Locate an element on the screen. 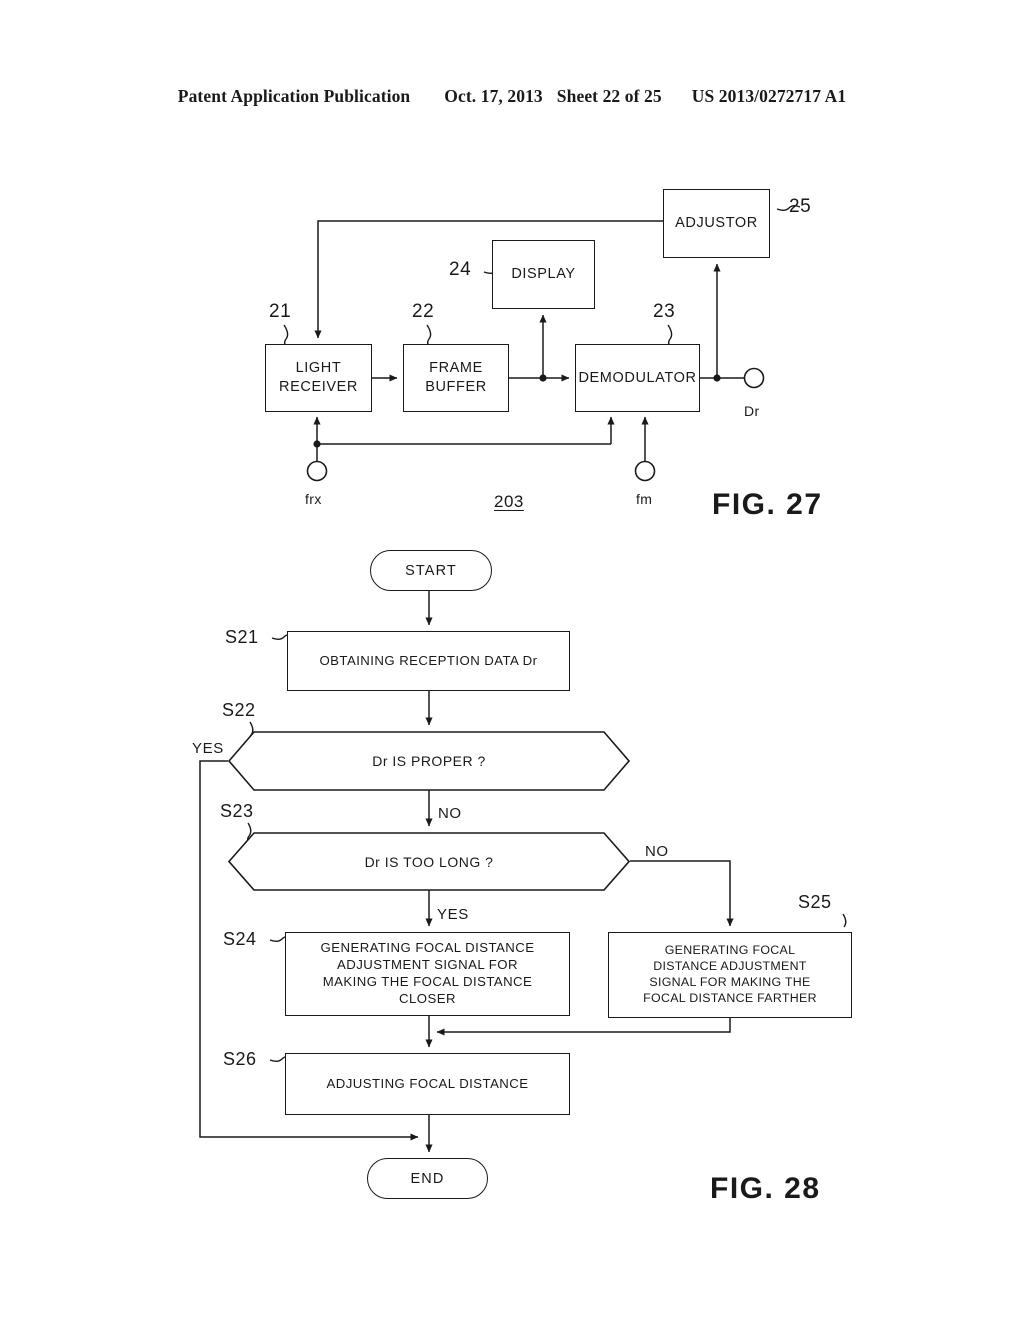 This screenshot has width=1024, height=1320. step-s22-text: Dr IS PROPER ? is located at coordinates (429, 761).